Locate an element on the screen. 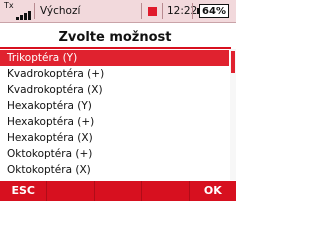 The width and height of the screenshot is (320, 240). title-divider is located at coordinates (115, 48).